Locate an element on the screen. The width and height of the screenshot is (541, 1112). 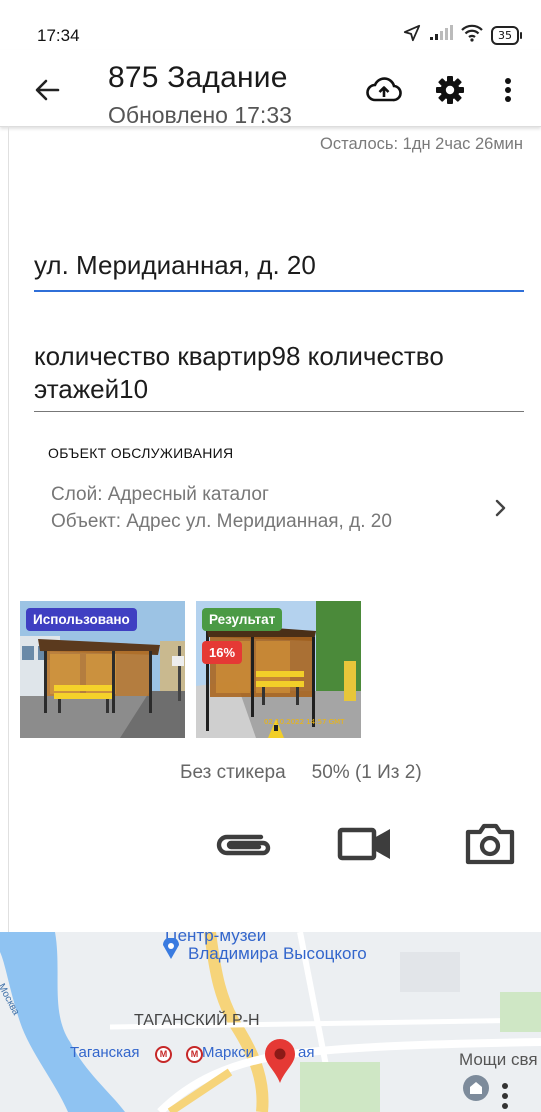
map-label-metro-marksistskaya: Маркси is located at coordinates (228, 1052).